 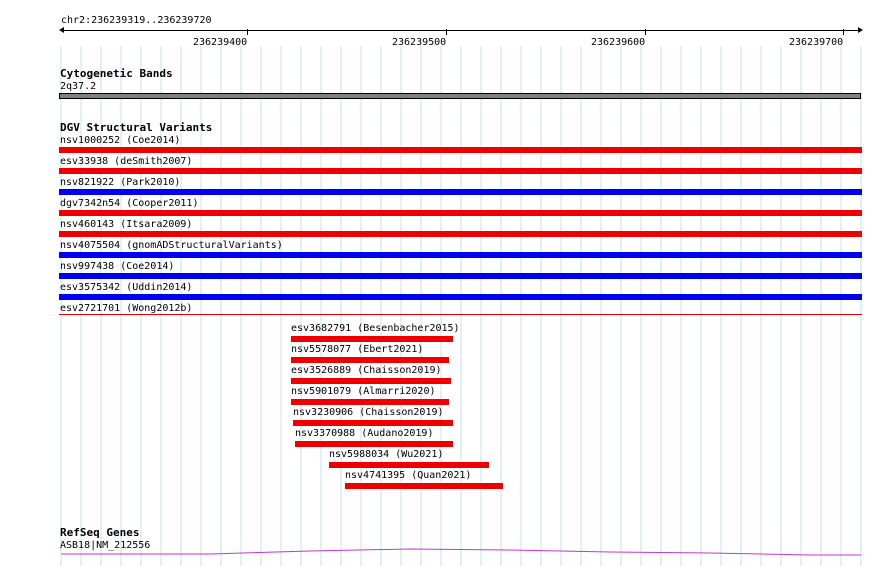 What do you see at coordinates (357, 349) in the screenshot?
I see `variant-label: nsv5578077 (Ebert2021)` at bounding box center [357, 349].